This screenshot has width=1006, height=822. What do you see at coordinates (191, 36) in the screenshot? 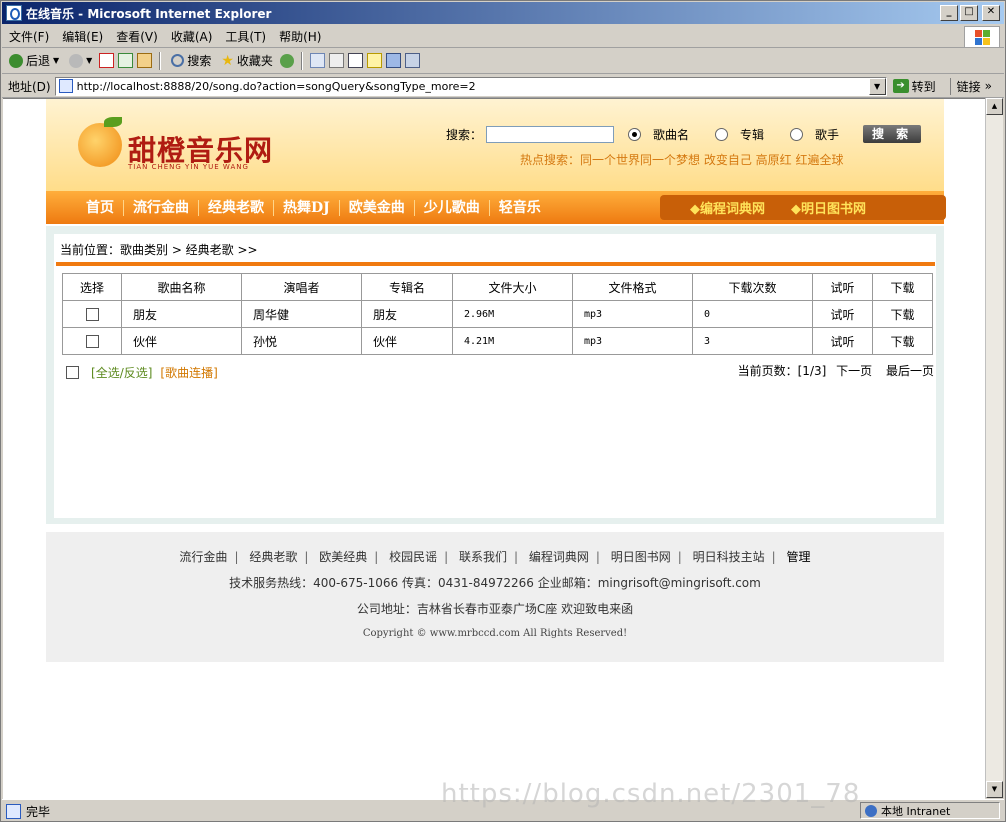
I see `menu-favorites: 收藏(A)` at bounding box center [191, 36].